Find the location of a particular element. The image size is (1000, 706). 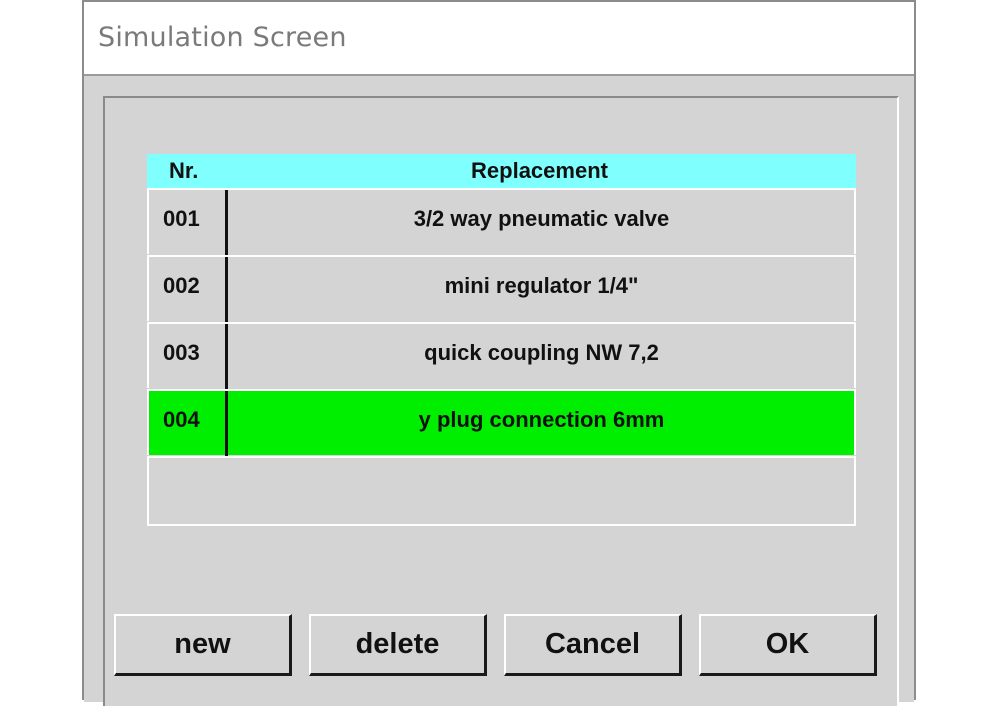

title-bar: Simulation Screen is located at coordinates (499, 38).